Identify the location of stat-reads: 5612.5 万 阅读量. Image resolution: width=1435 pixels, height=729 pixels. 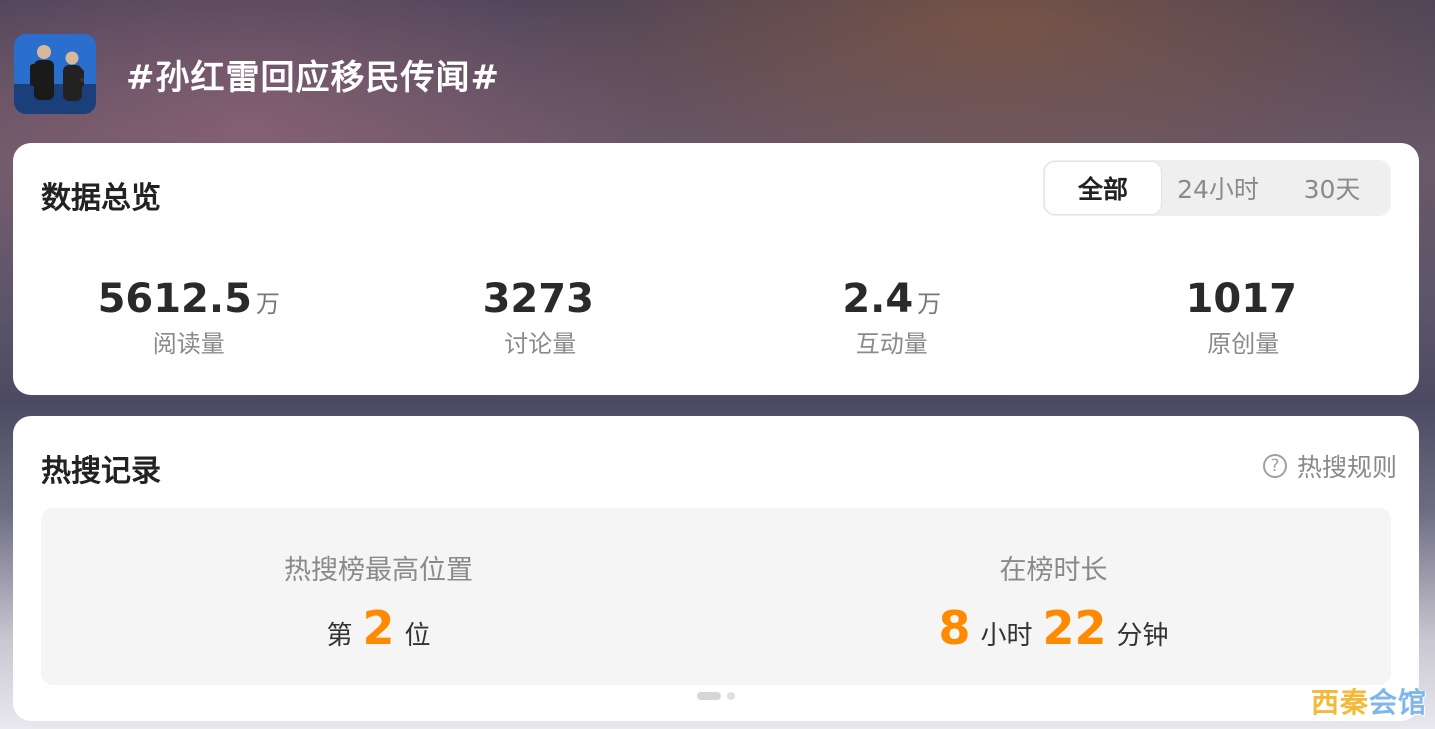
(189, 317).